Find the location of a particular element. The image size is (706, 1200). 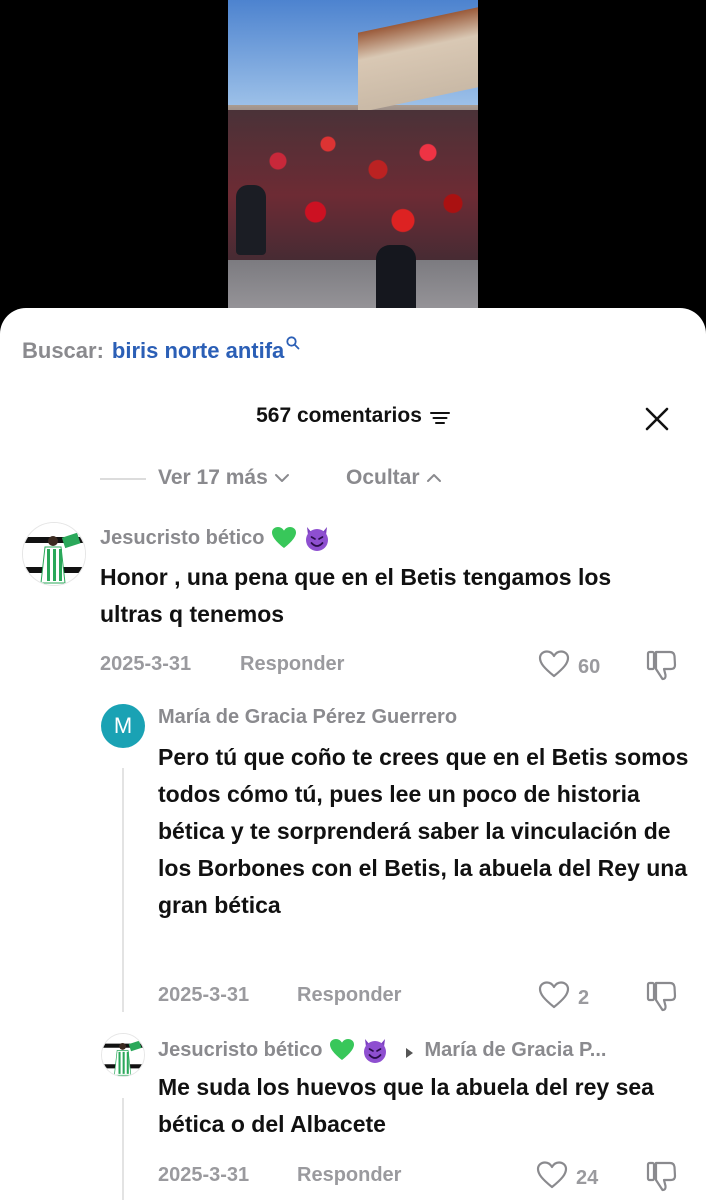

like-button: 60 is located at coordinates (569, 667).